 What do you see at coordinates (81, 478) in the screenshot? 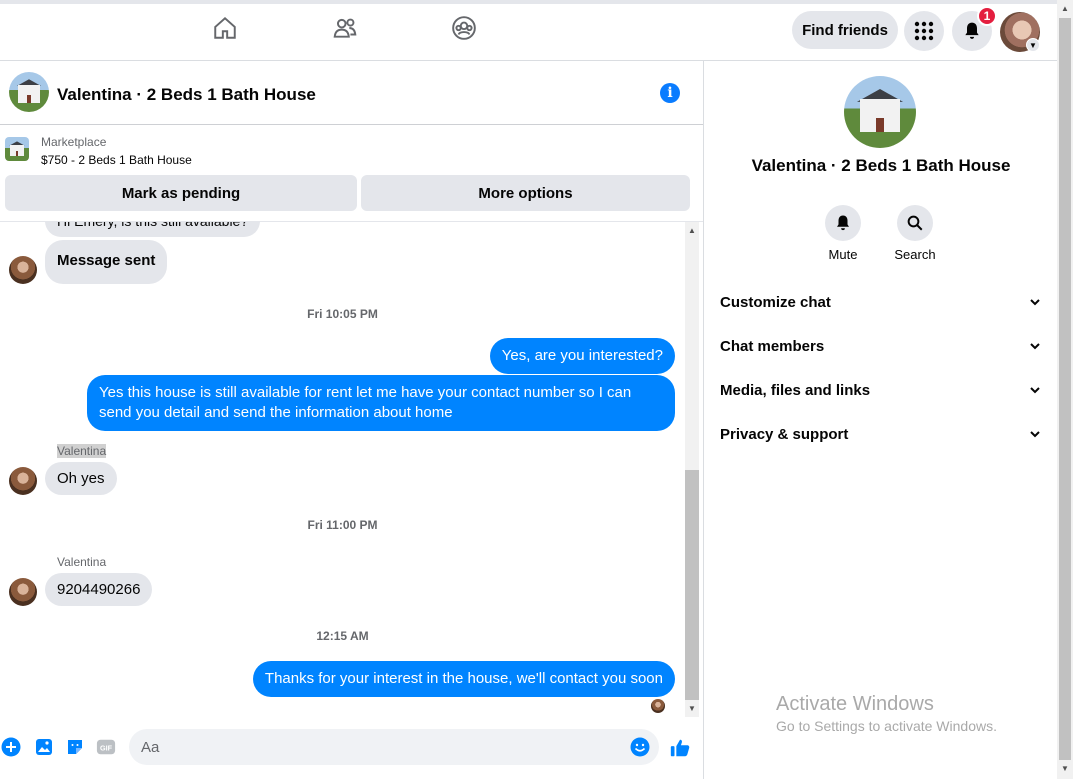
I see `message-bubble-incoming: Oh yes` at bounding box center [81, 478].